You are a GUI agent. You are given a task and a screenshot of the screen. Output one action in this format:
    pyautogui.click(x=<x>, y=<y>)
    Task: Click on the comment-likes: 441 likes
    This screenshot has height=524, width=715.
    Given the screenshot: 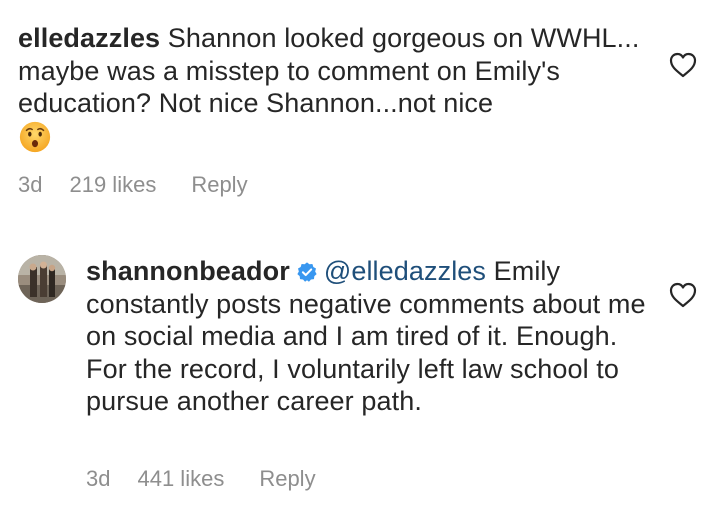 What is the action you would take?
    pyautogui.click(x=180, y=479)
    